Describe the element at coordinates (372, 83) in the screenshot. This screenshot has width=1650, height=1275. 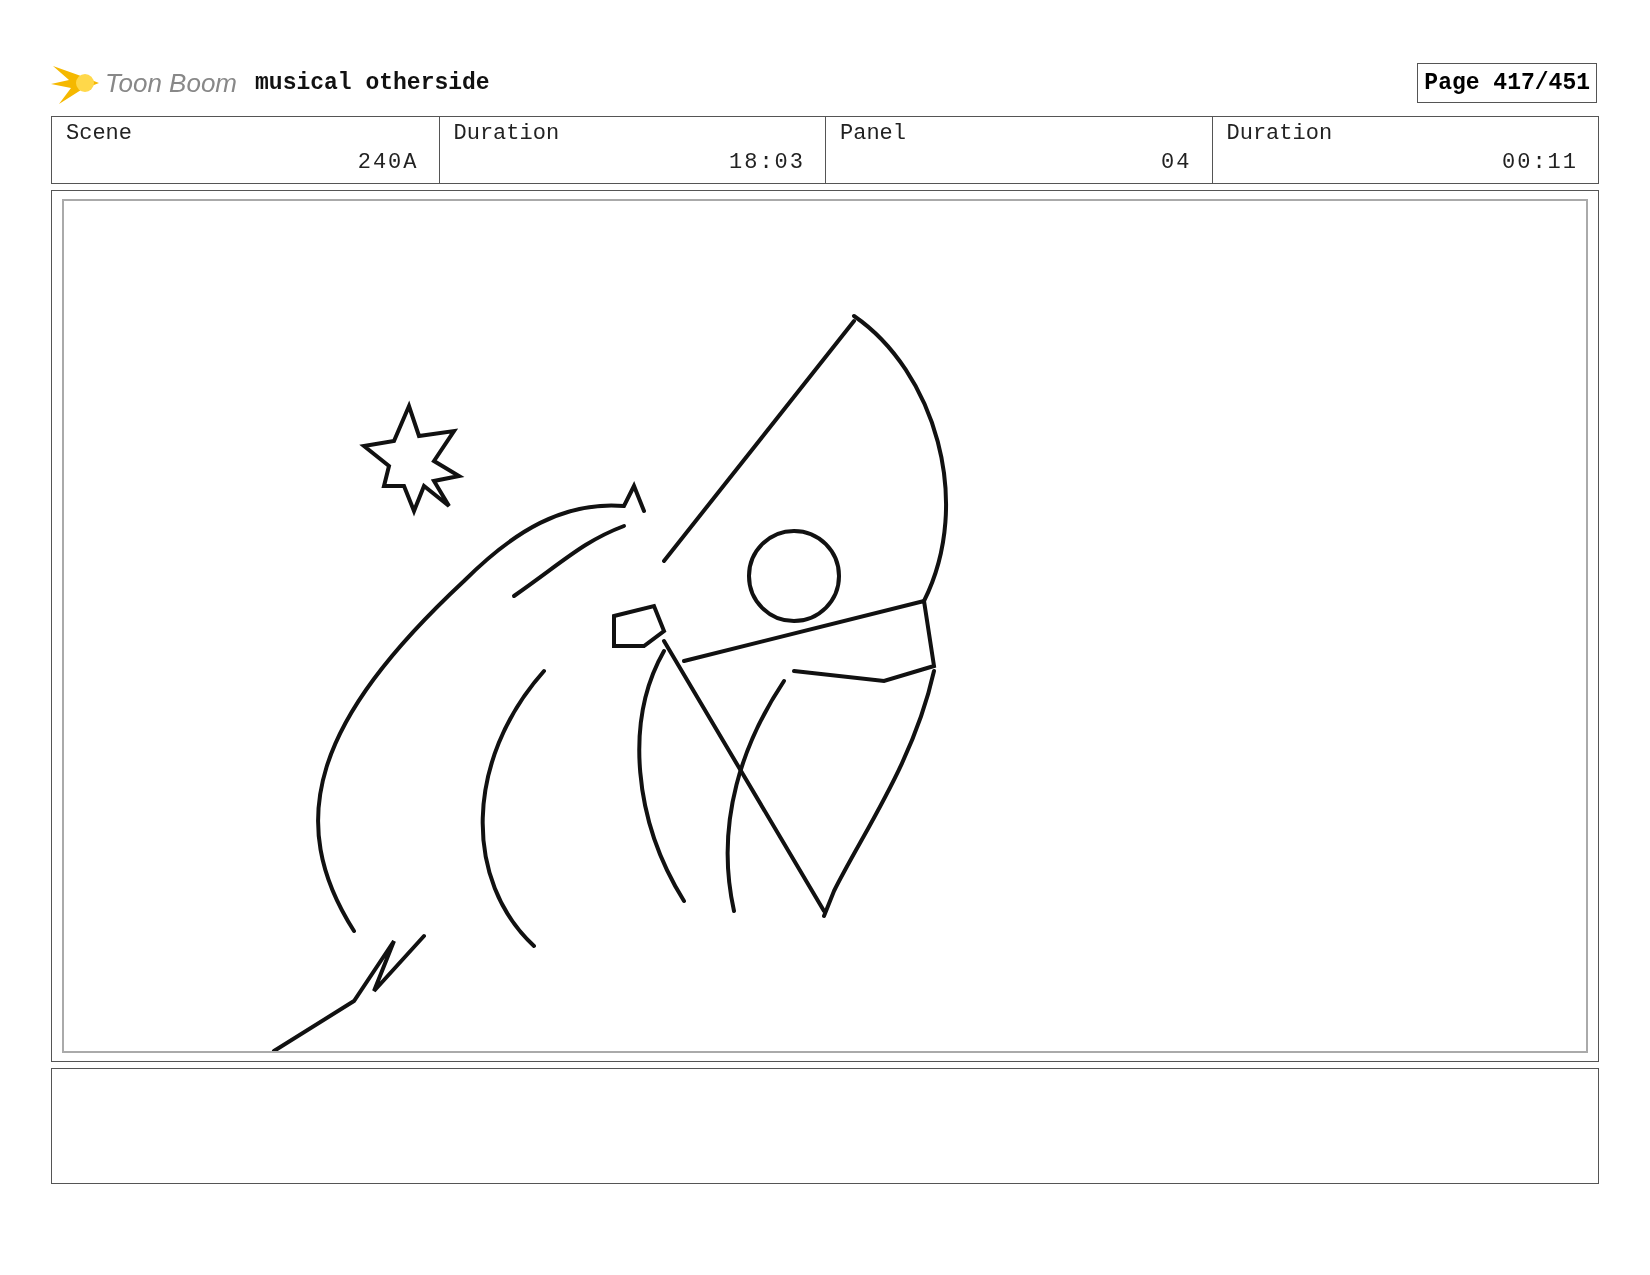
I see `project-title: musical otherside` at that location.